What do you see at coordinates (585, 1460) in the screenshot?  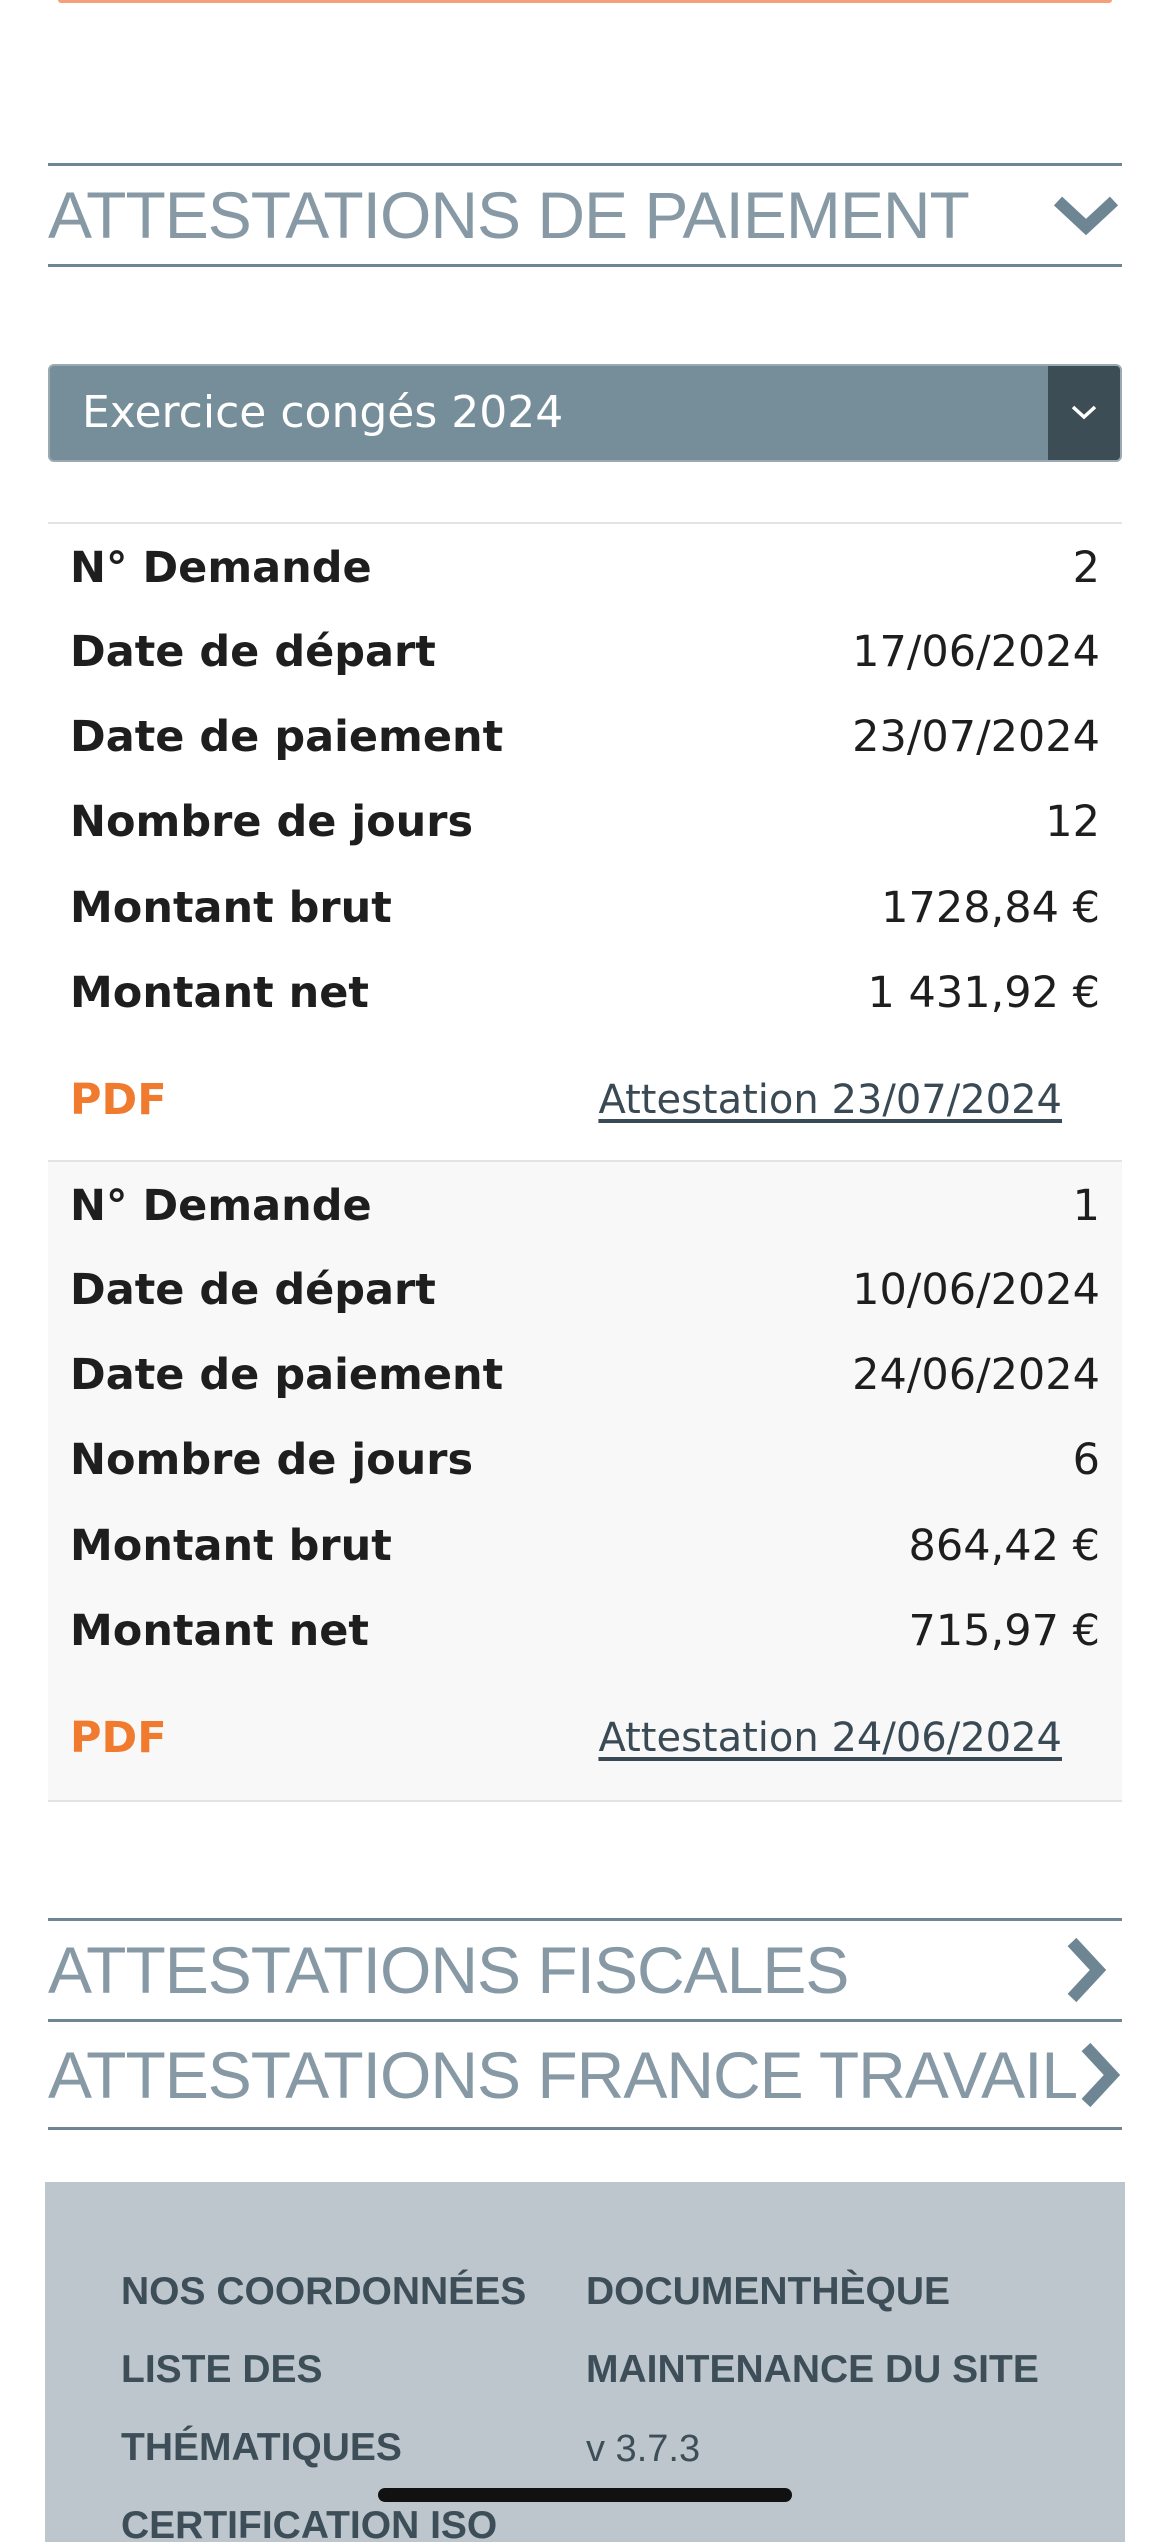 I see `days-count-row: Nombre de jours 6` at bounding box center [585, 1460].